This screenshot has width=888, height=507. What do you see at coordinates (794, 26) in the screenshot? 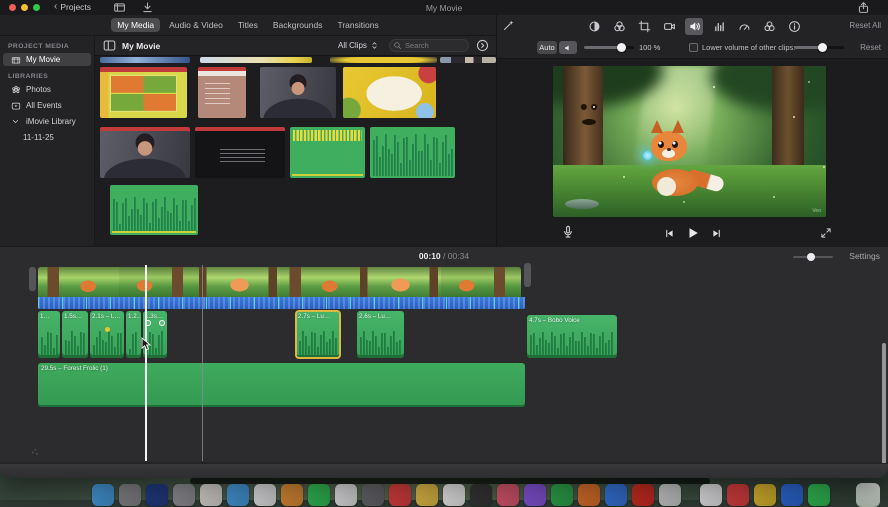
I see `tool-info-icon` at bounding box center [794, 26].